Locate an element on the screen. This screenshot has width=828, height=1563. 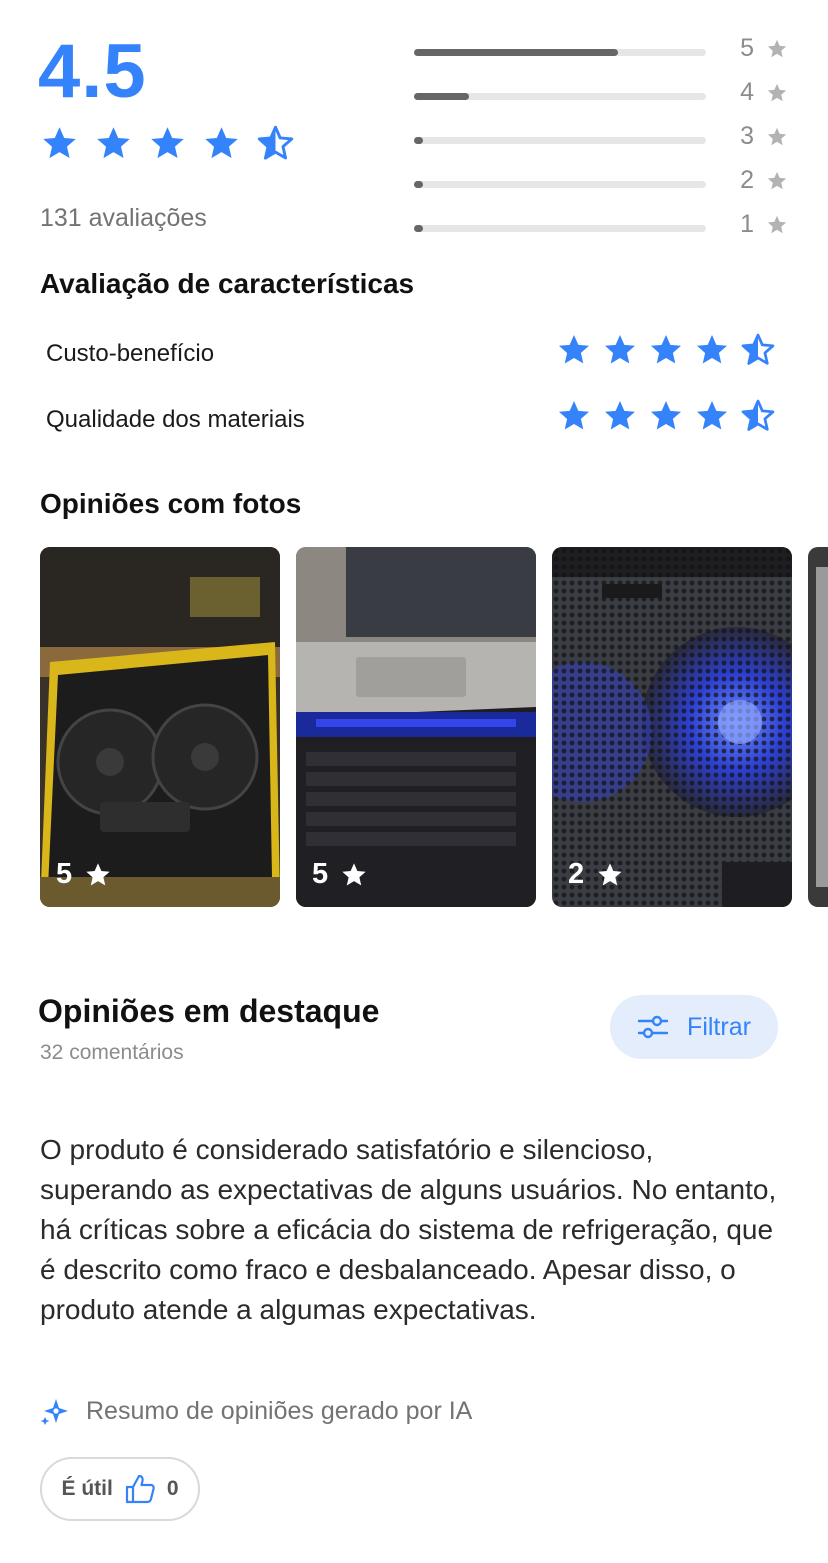
characteristic-label: Custo-benefício is located at coordinates (130, 353).